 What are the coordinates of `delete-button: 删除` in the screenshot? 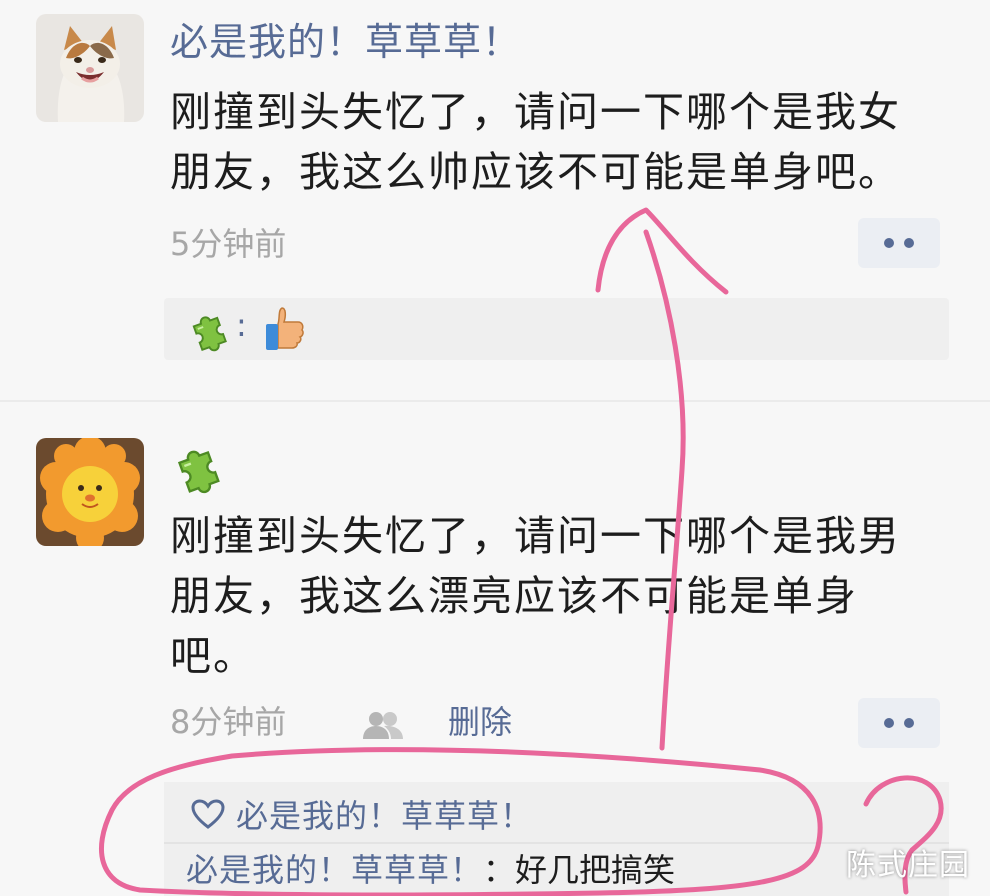 It's located at (480, 722).